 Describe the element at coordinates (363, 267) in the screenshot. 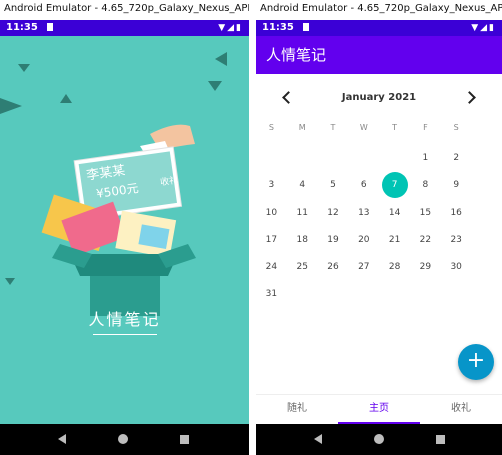

I see `calendar-day: 27` at that location.